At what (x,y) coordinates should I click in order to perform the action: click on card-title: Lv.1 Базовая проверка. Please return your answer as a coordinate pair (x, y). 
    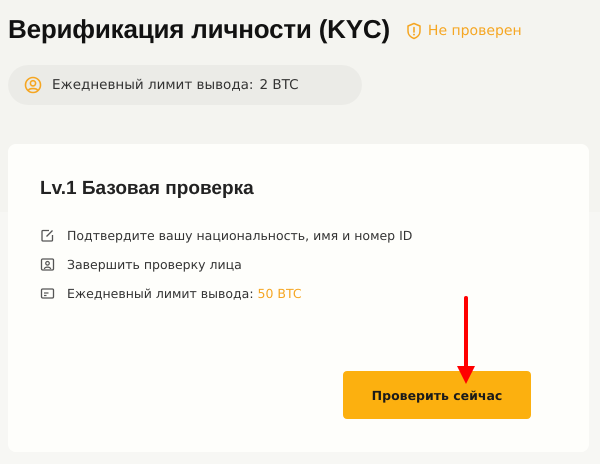
    Looking at the image, I should click on (147, 189).